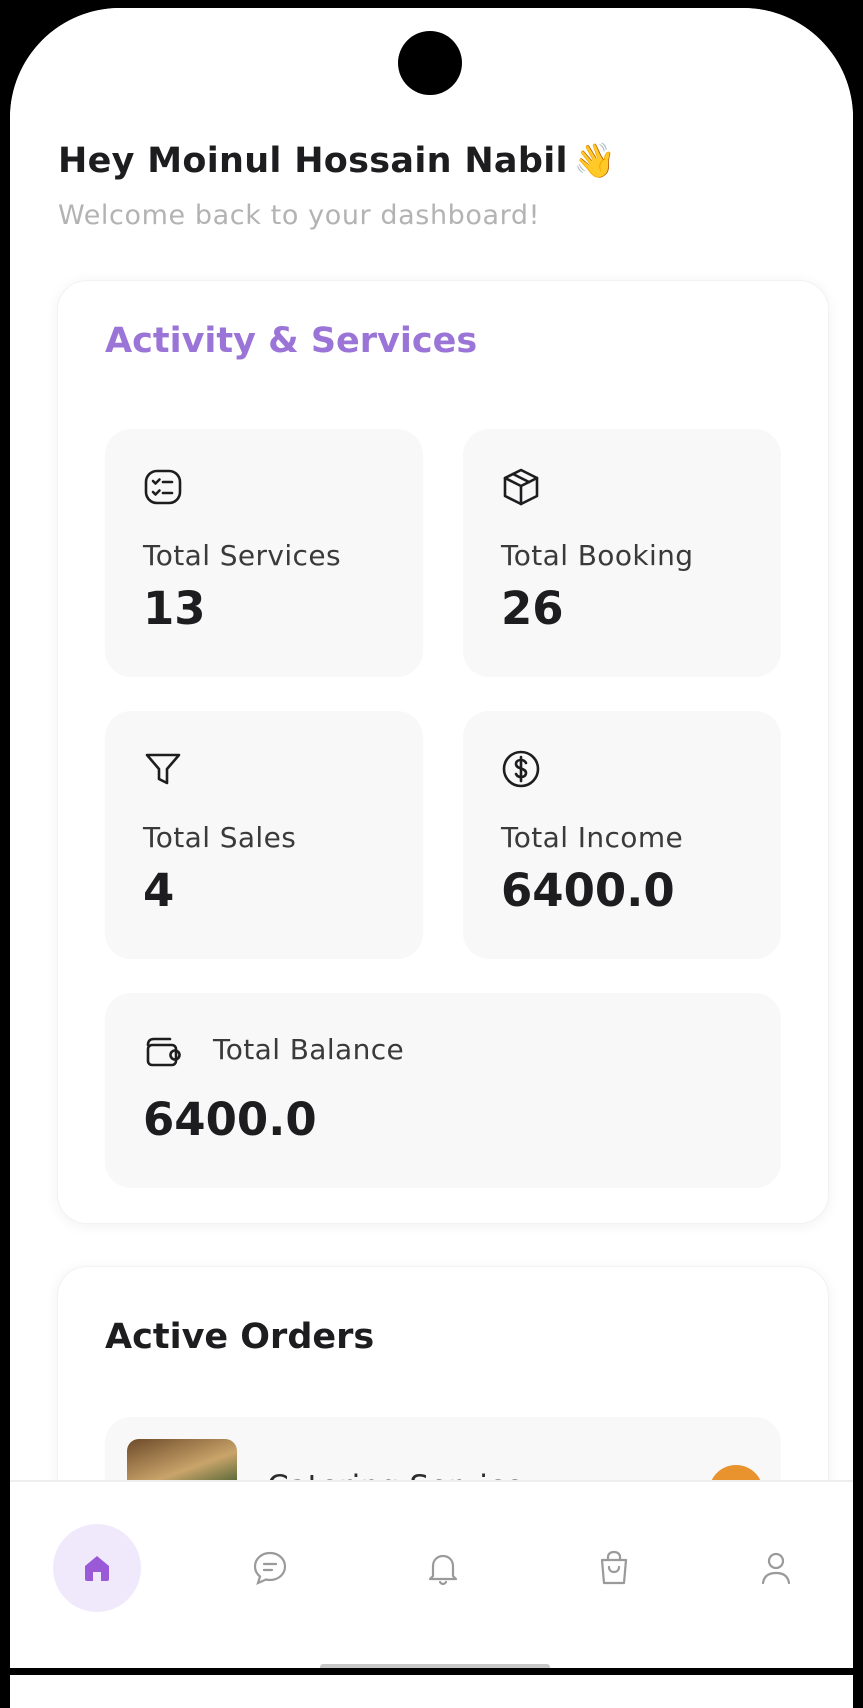 The image size is (863, 1708). What do you see at coordinates (443, 1090) in the screenshot?
I see `stat-total-balance: Total Balance 6400.0` at bounding box center [443, 1090].